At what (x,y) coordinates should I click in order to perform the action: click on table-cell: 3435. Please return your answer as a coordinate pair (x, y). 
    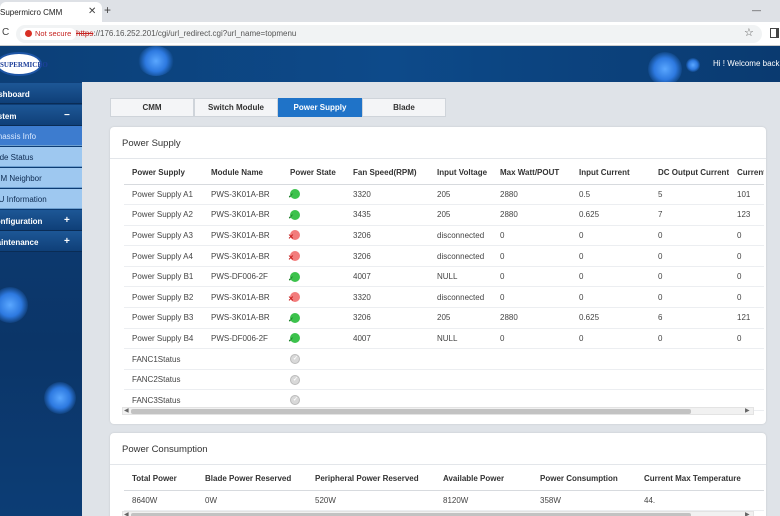
    Looking at the image, I should click on (387, 215).